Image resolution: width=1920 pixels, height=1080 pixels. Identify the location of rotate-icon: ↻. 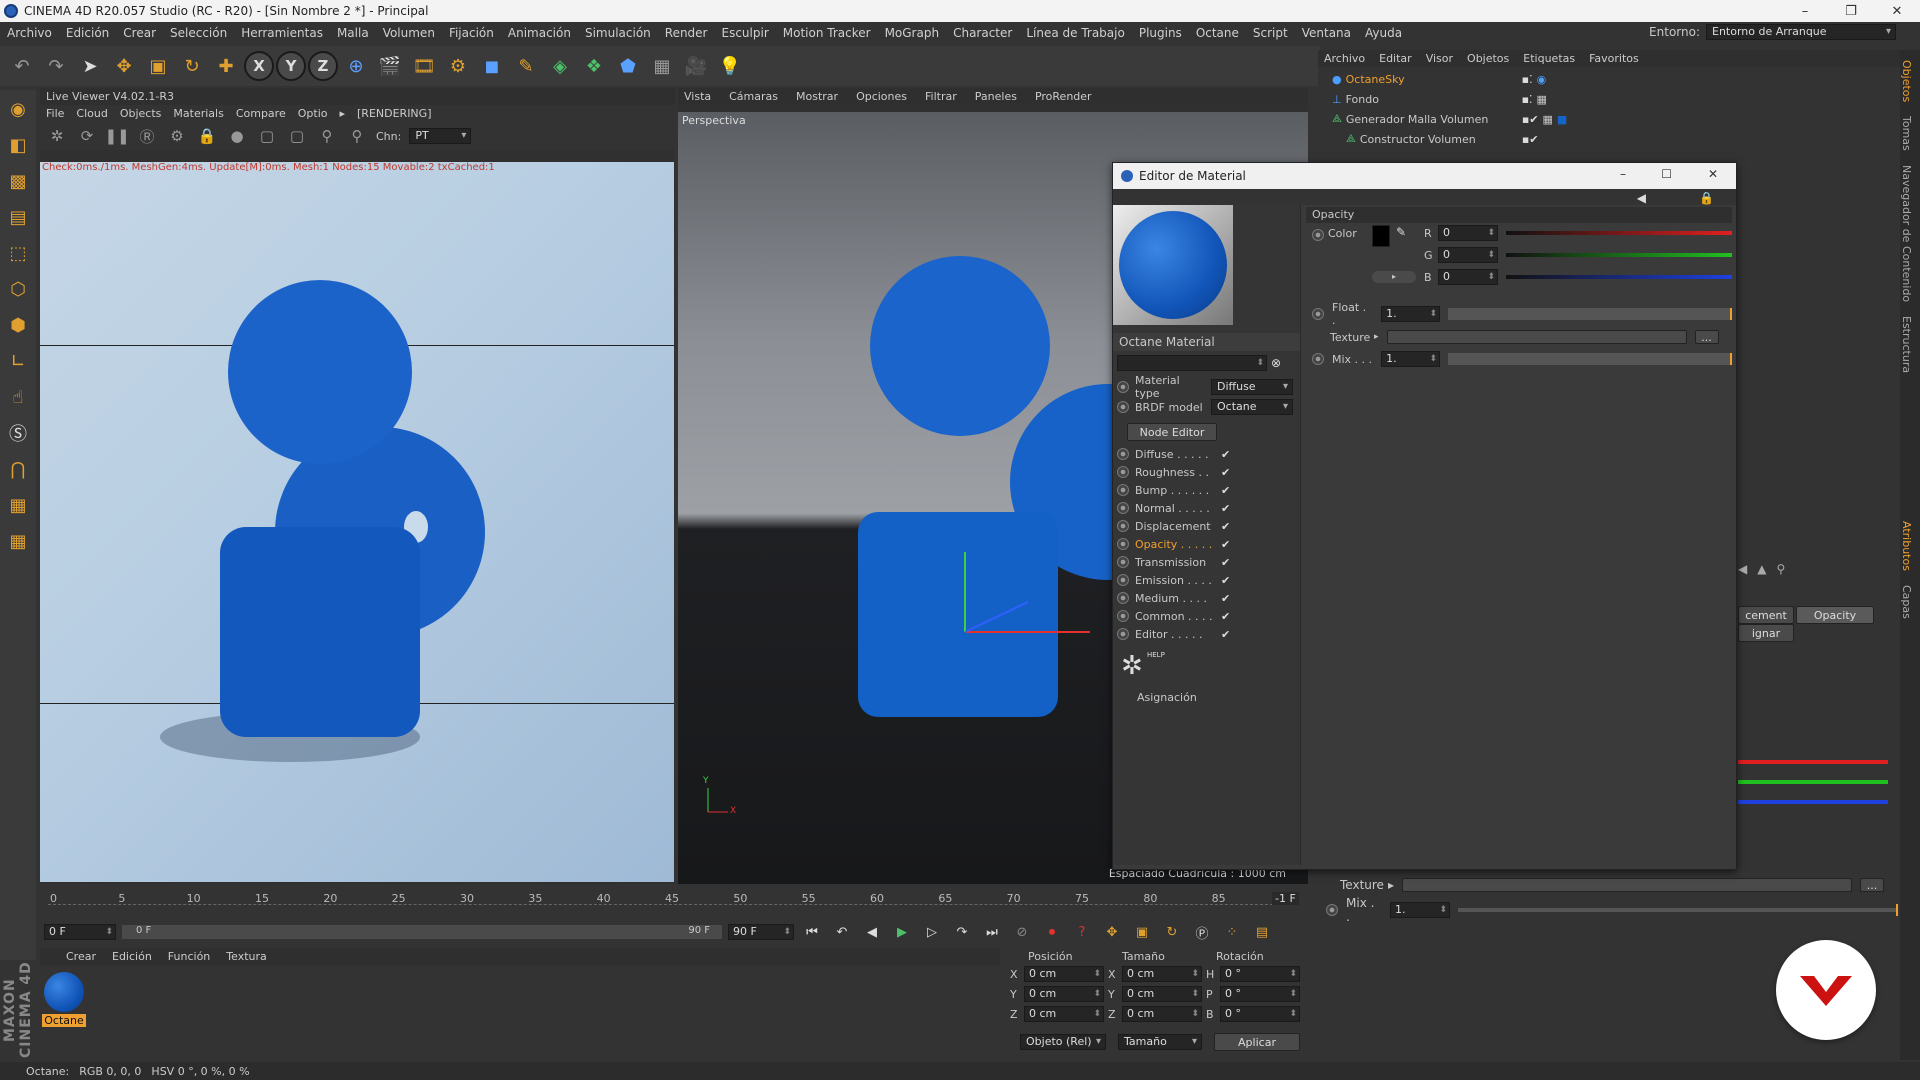
(192, 66).